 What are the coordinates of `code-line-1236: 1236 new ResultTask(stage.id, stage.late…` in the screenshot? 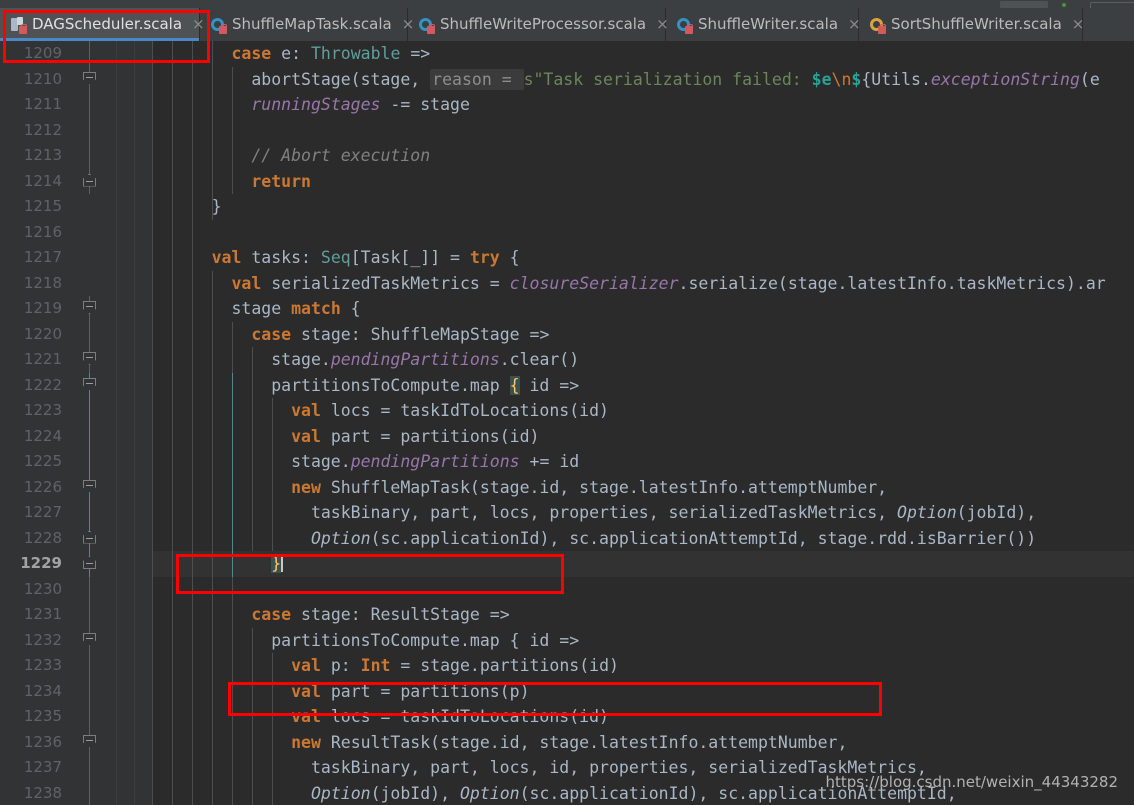 It's located at (567, 742).